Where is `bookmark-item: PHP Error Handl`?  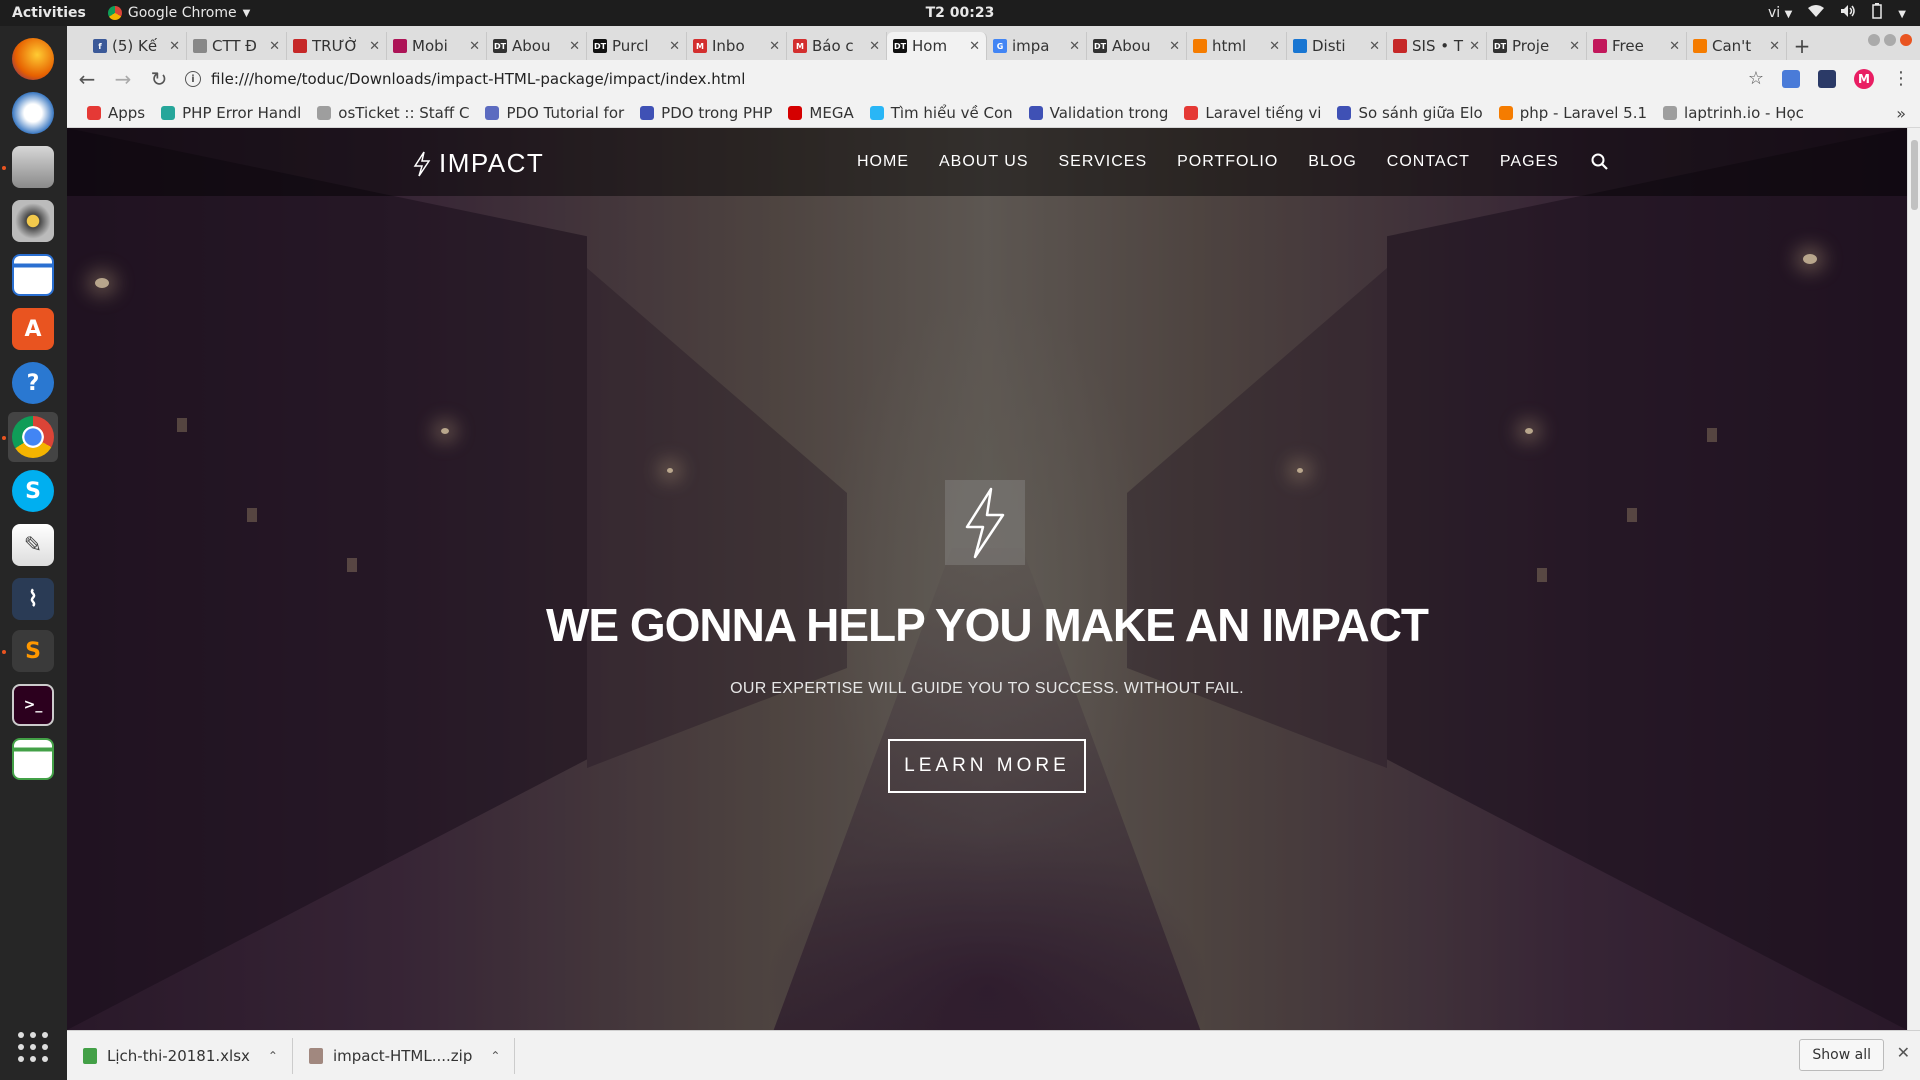 bookmark-item: PHP Error Handl is located at coordinates (231, 113).